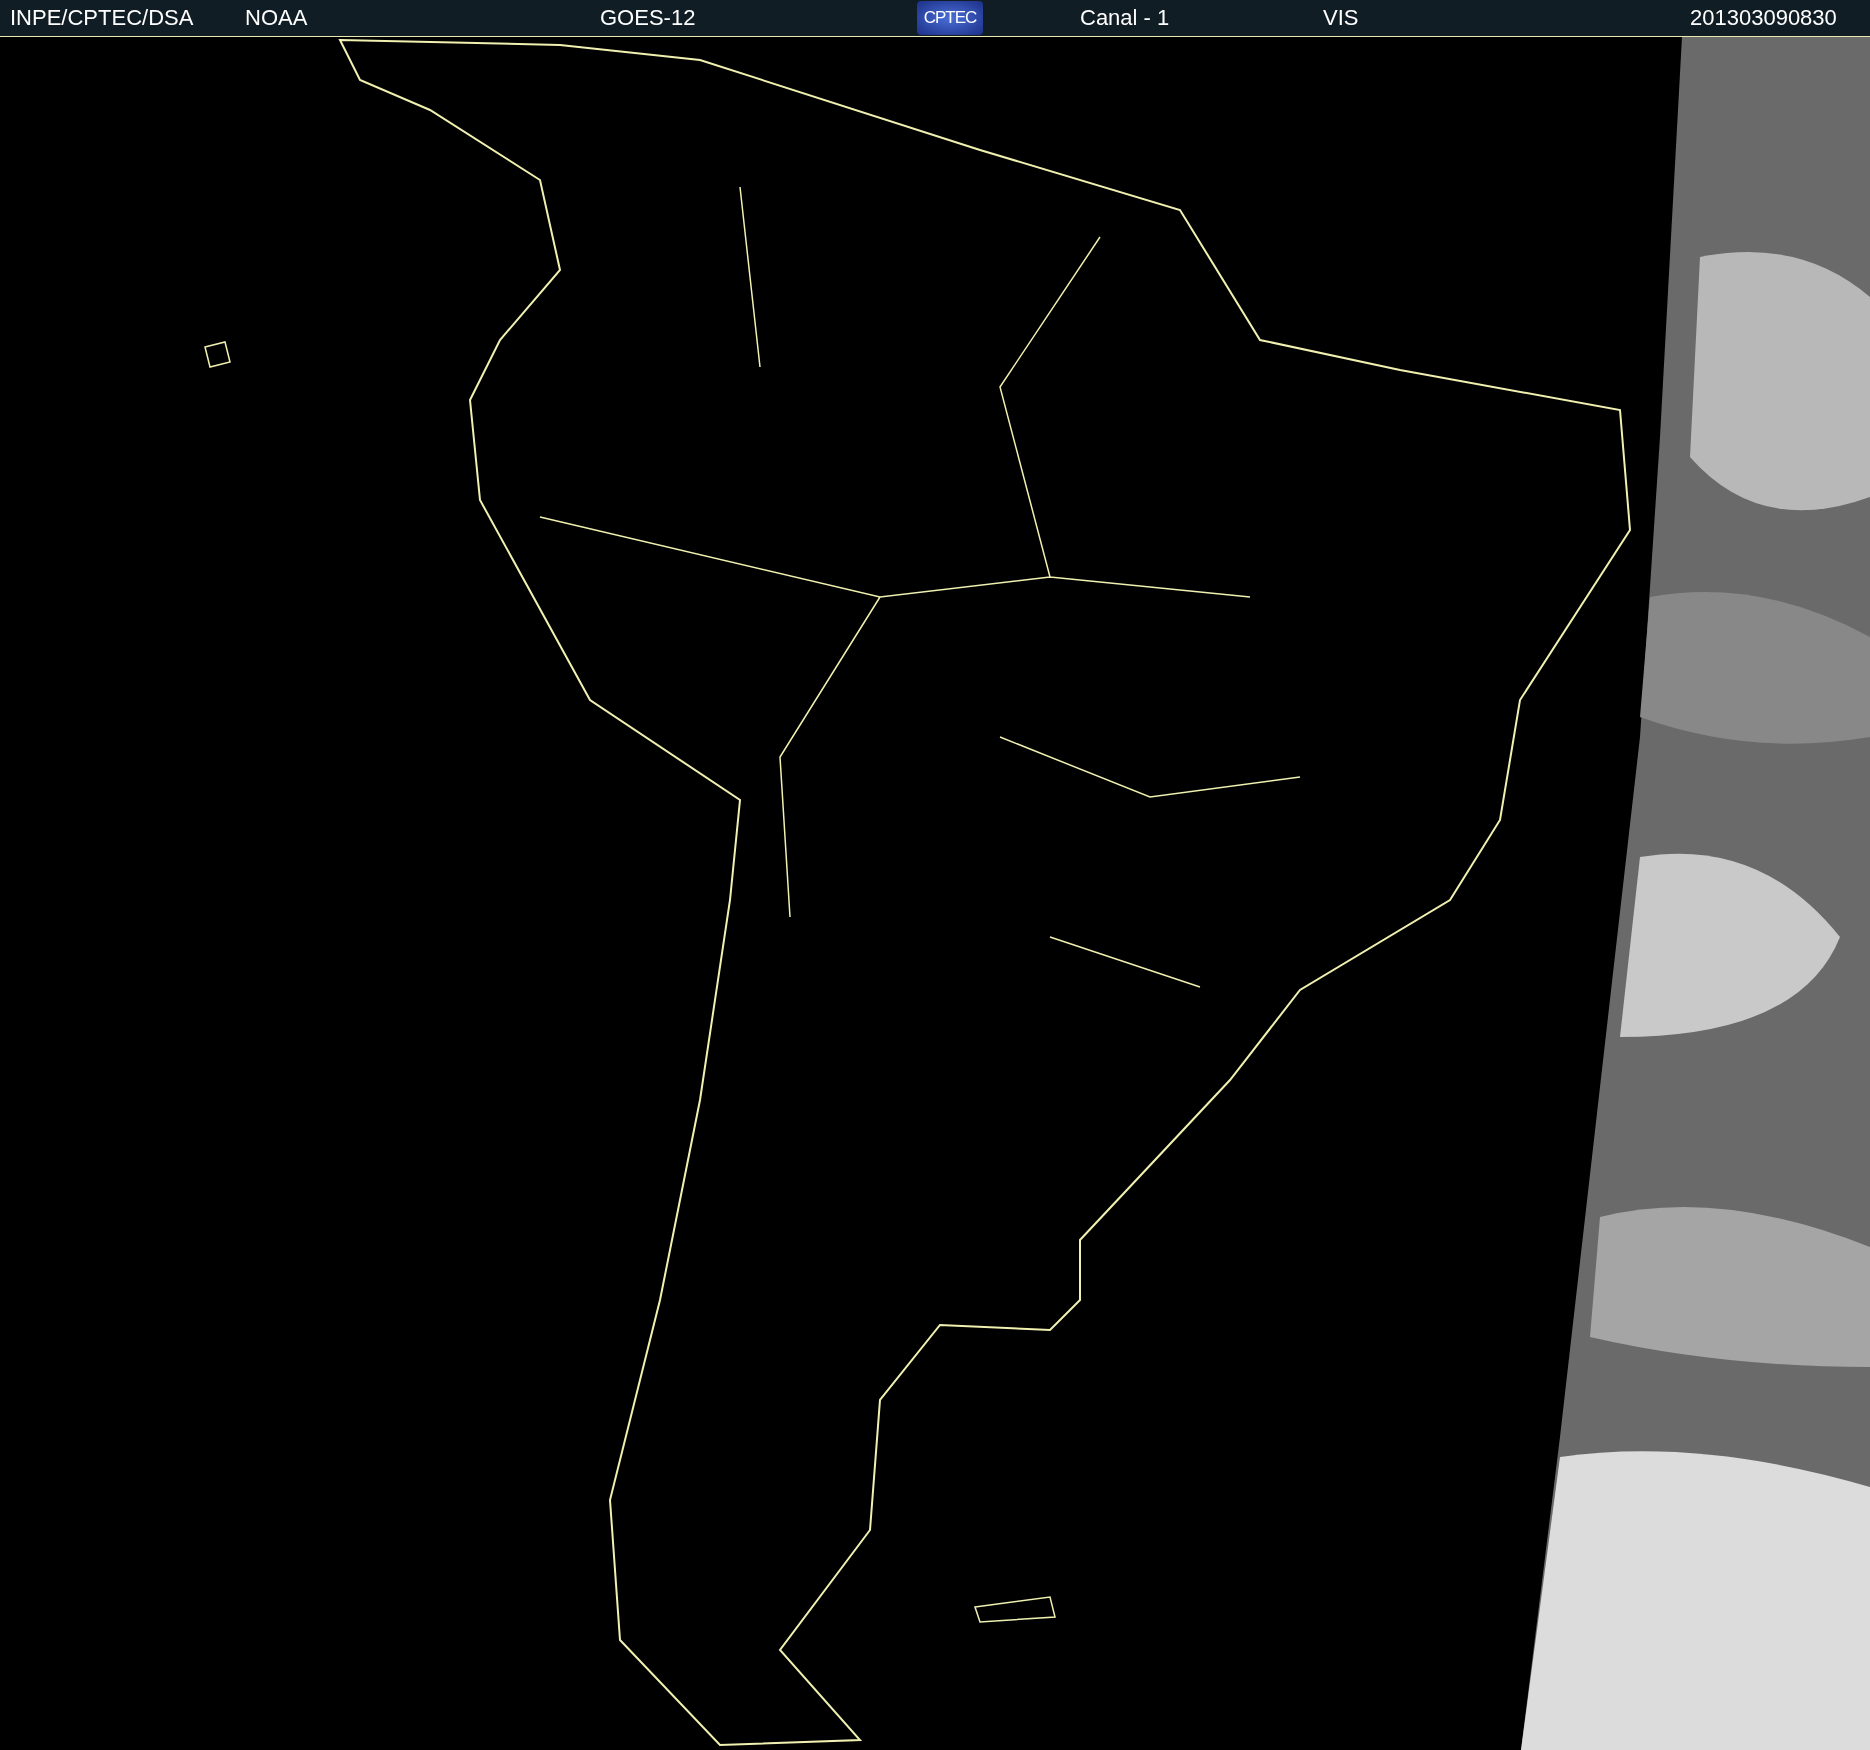 Image resolution: width=1870 pixels, height=1750 pixels. I want to click on channel-label: Canal - 1, so click(1125, 18).